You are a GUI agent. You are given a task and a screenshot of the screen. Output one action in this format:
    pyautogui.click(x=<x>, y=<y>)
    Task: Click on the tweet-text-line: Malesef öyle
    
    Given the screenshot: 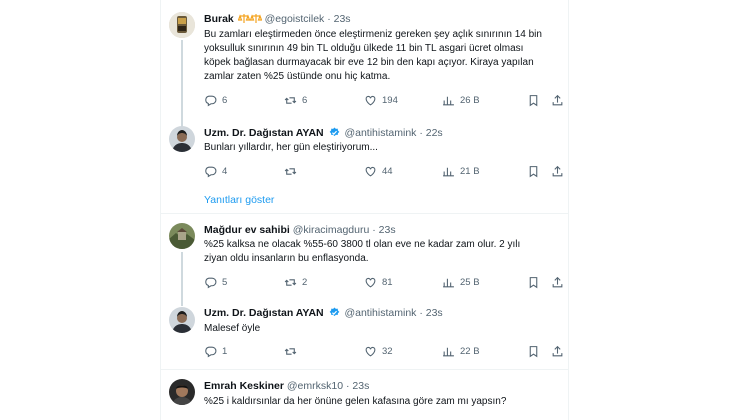 What is the action you would take?
    pyautogui.click(x=232, y=328)
    